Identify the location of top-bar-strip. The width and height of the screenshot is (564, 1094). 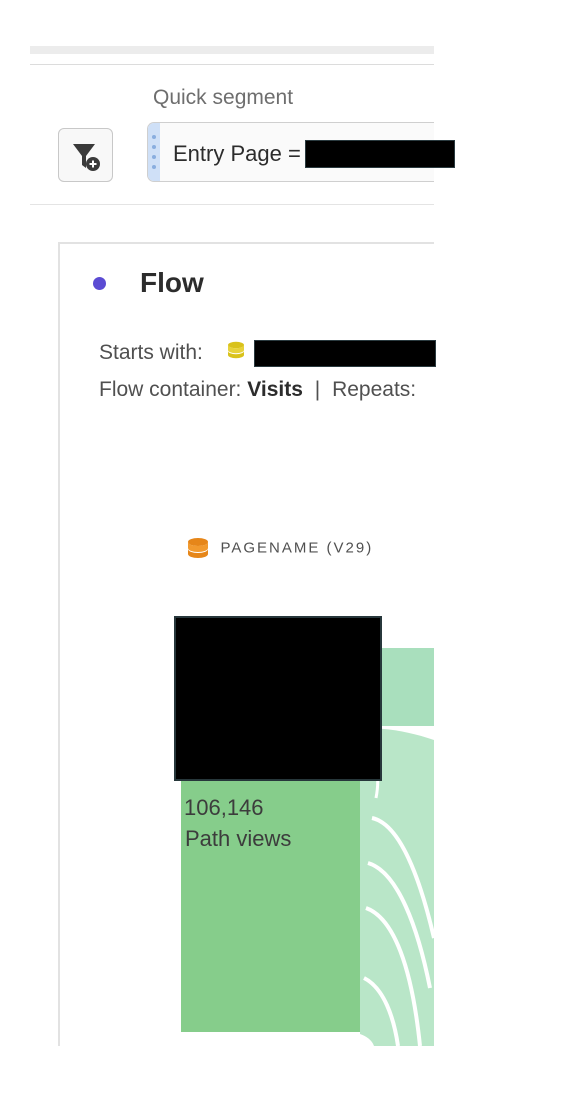
(232, 50).